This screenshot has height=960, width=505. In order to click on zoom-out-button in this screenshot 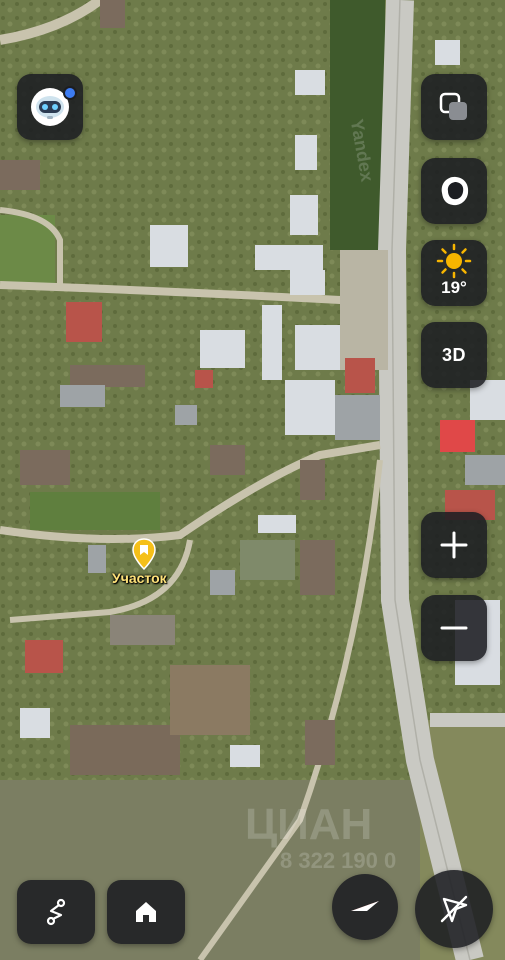, I will do `click(454, 628)`.